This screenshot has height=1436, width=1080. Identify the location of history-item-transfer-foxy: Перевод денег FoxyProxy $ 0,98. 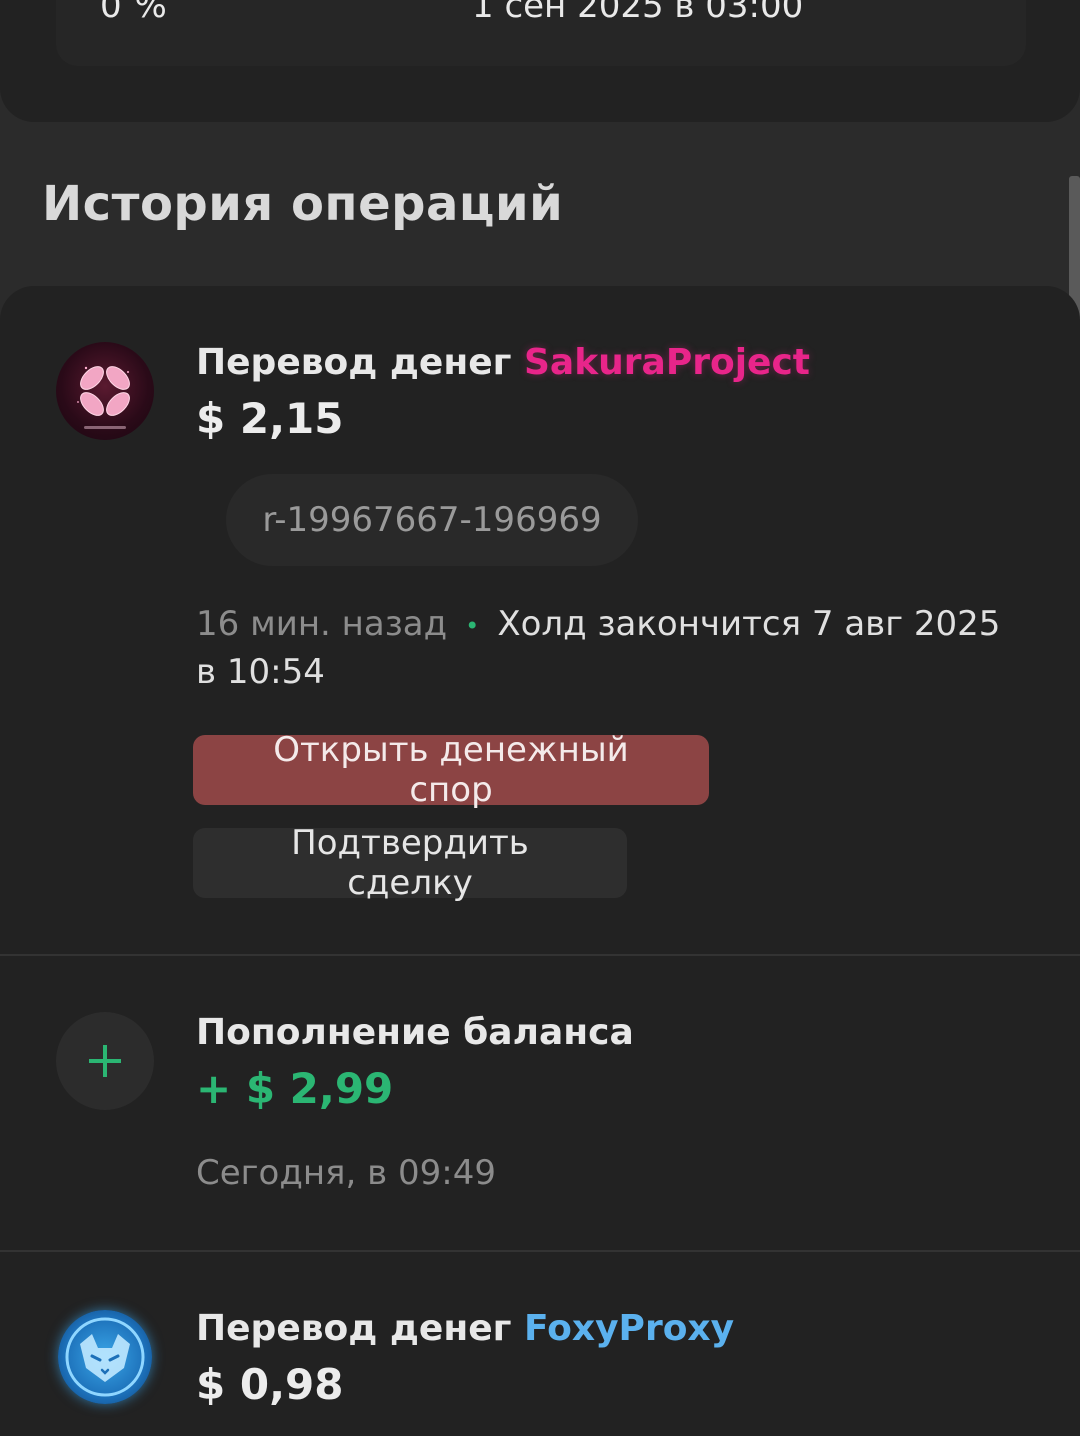
(540, 1344).